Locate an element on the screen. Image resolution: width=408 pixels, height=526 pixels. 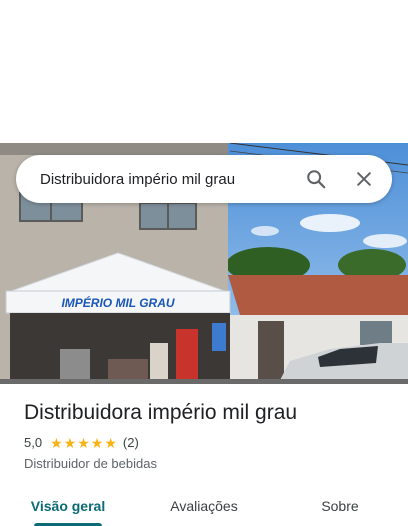
close-button is located at coordinates (364, 179).